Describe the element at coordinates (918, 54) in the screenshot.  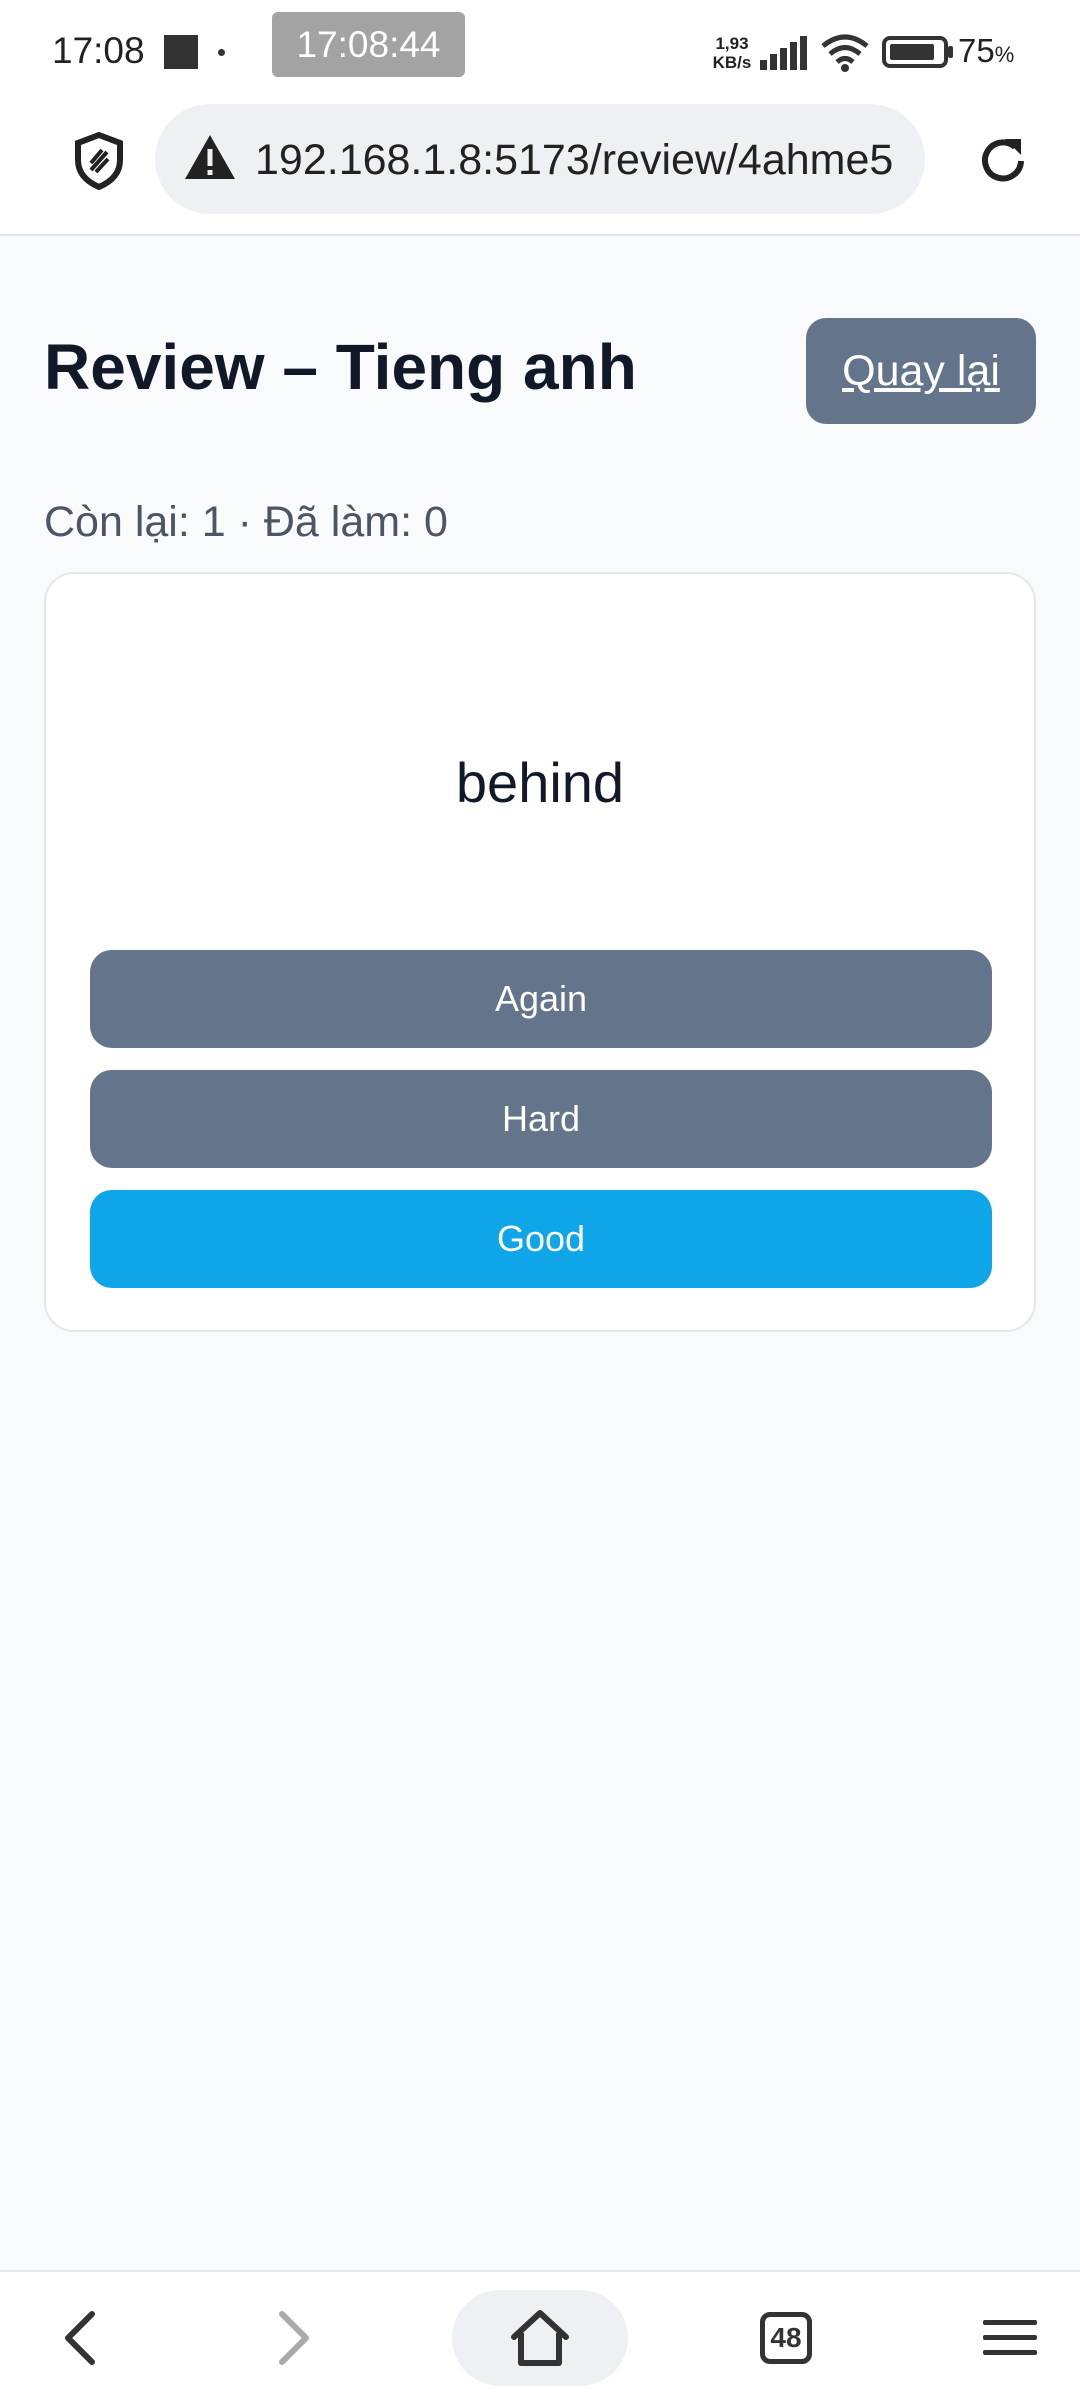
I see `battery-icon` at that location.